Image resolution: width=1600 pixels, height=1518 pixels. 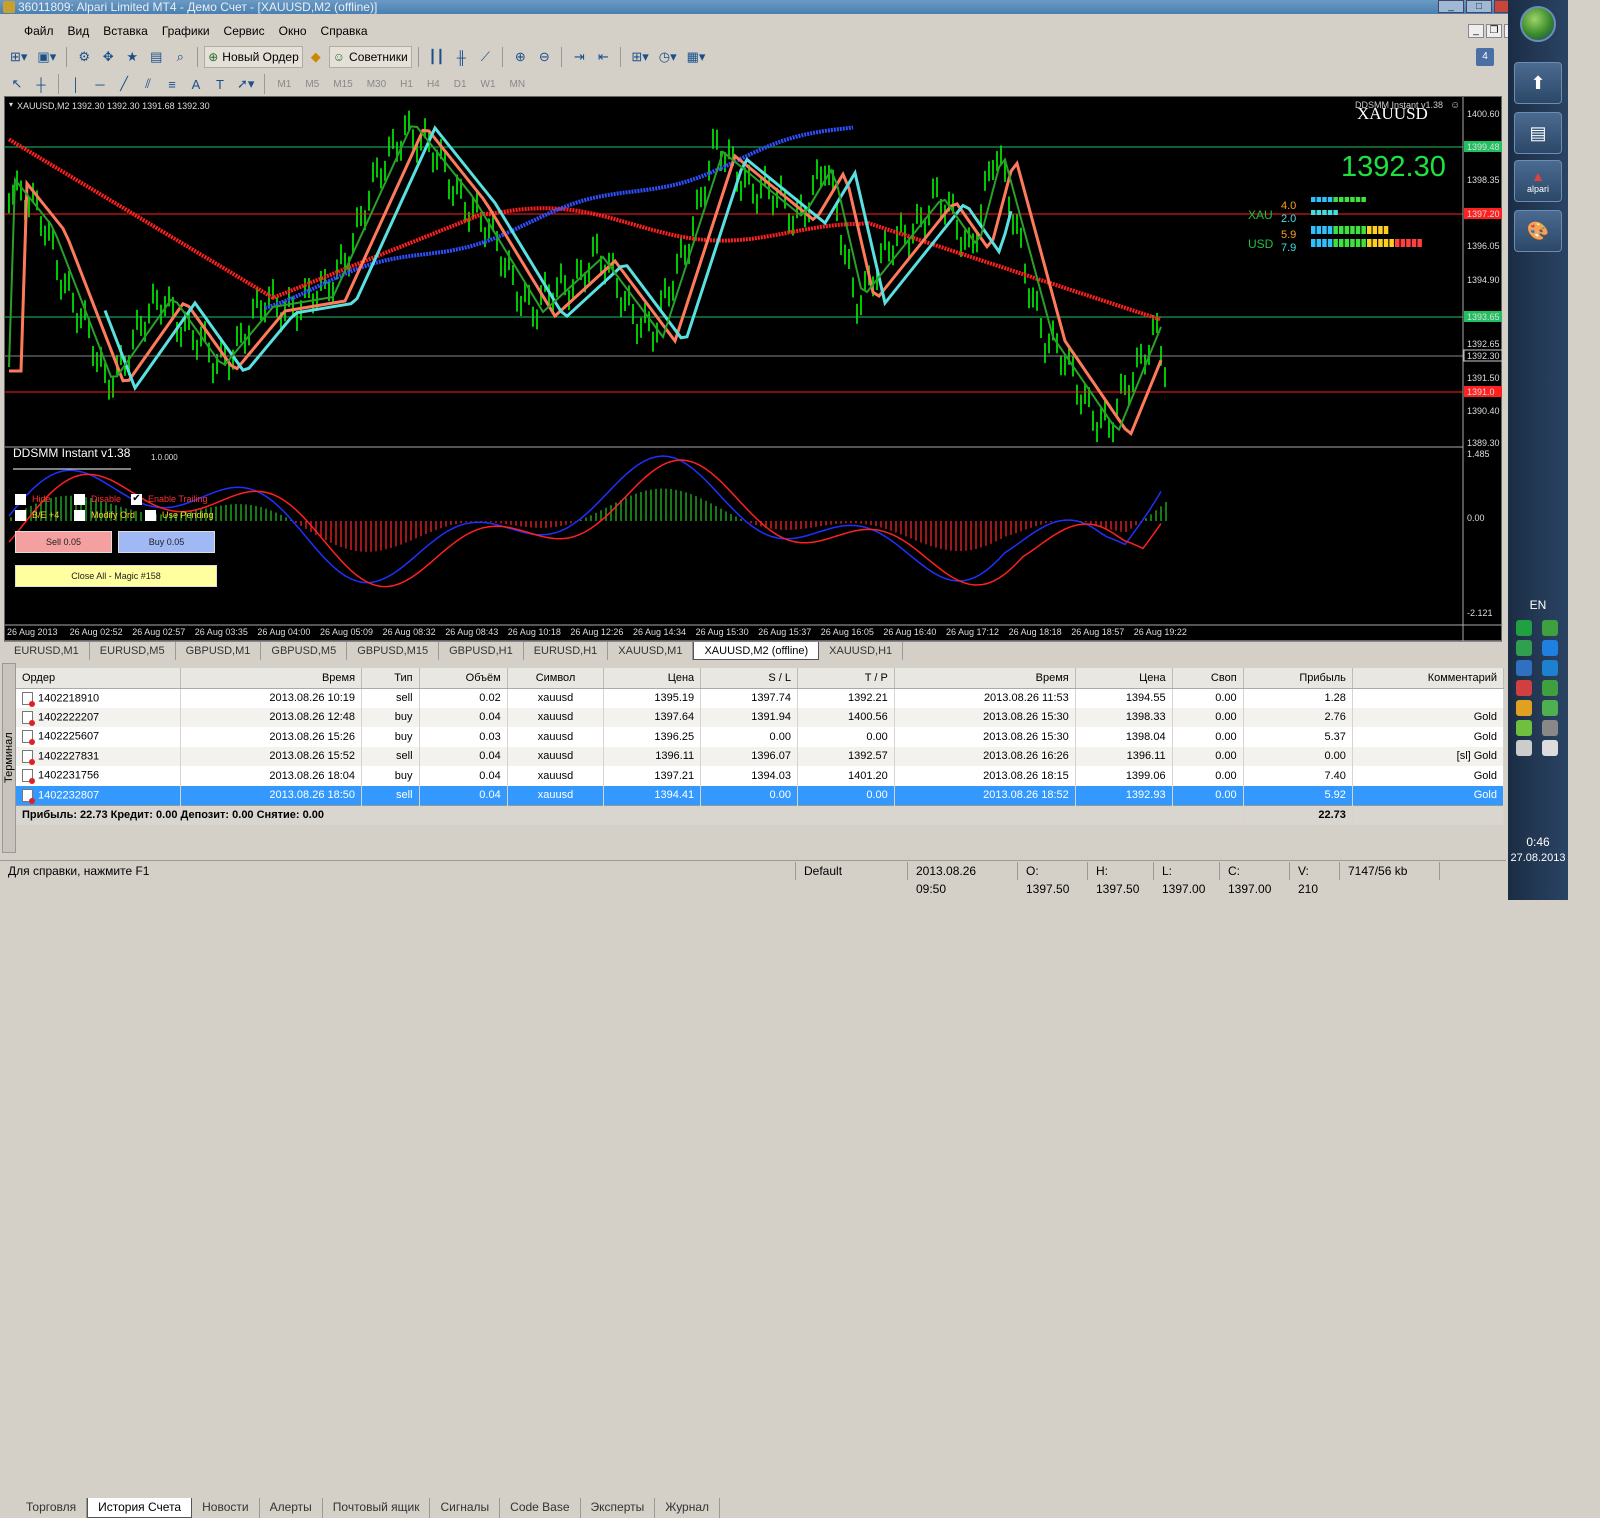 I want to click on tray-android-icon, so click(x=1524, y=648).